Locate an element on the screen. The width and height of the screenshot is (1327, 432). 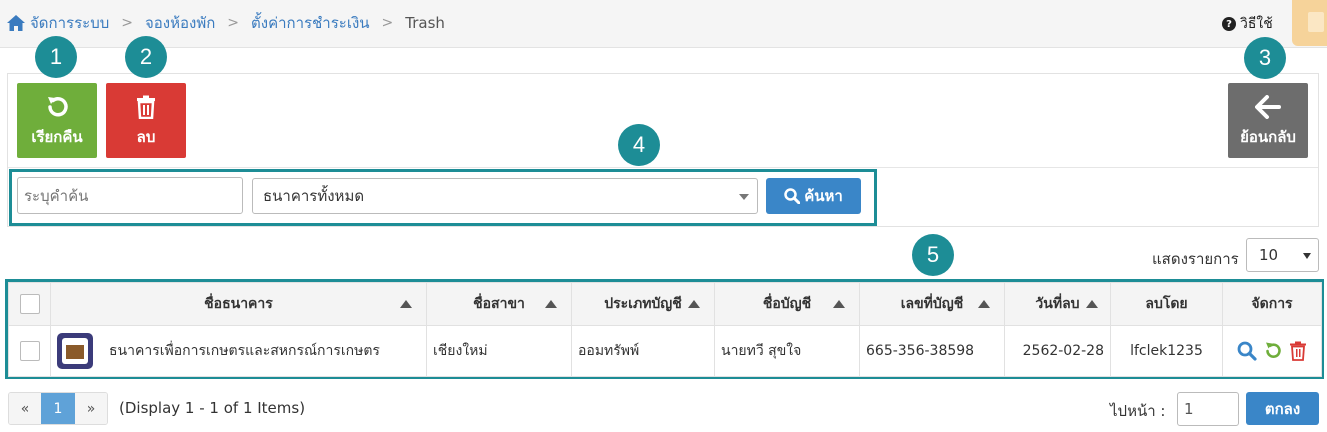
breadcrumb-item-system: จัดการระบบ is located at coordinates (69, 23).